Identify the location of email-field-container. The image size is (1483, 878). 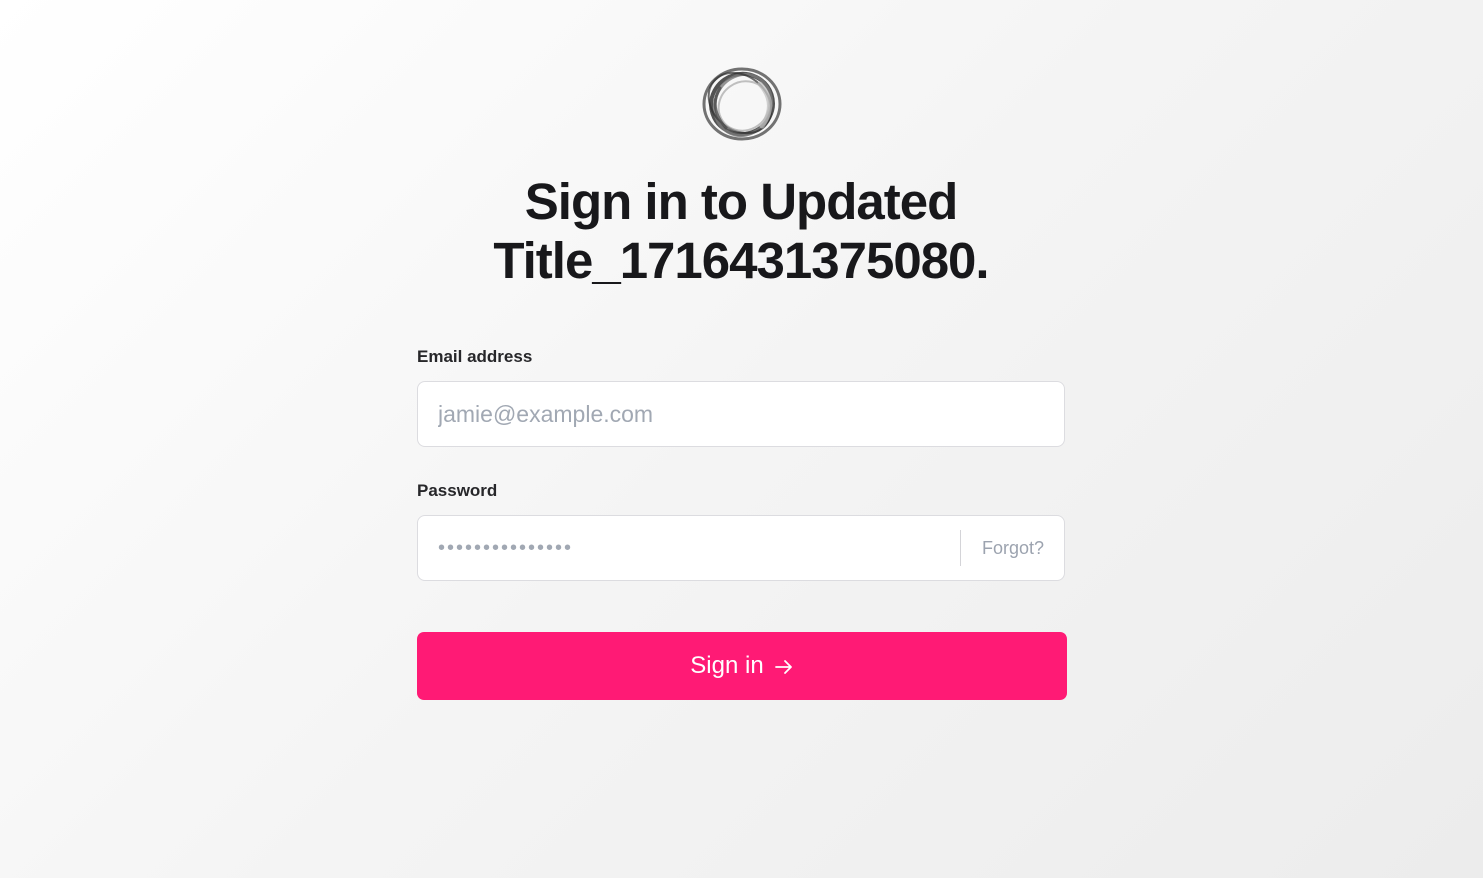
(741, 414).